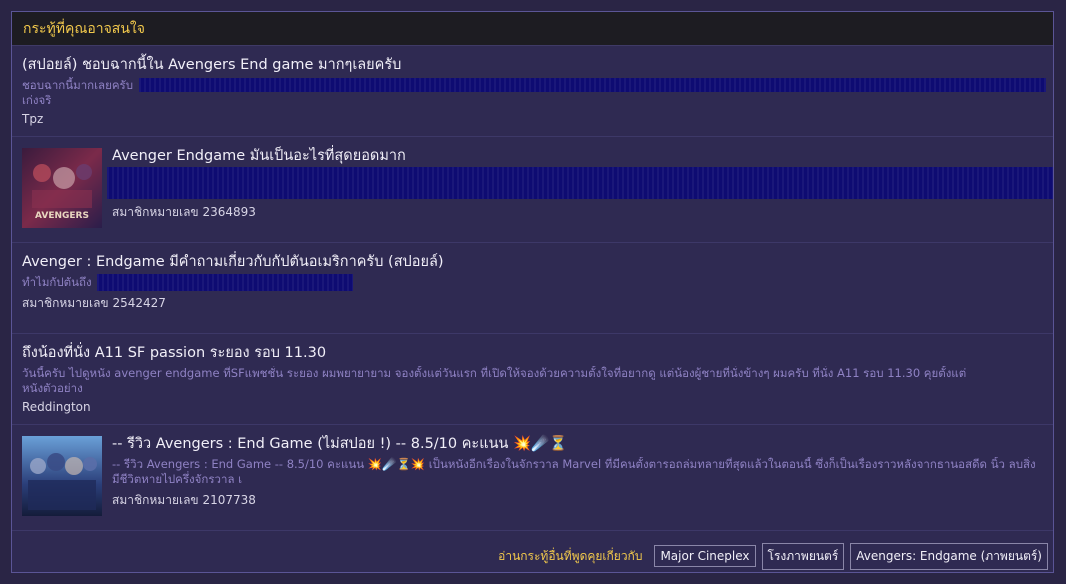 The image size is (1066, 584). I want to click on topic-excerpt-line2: เก่งจริ, so click(37, 100).